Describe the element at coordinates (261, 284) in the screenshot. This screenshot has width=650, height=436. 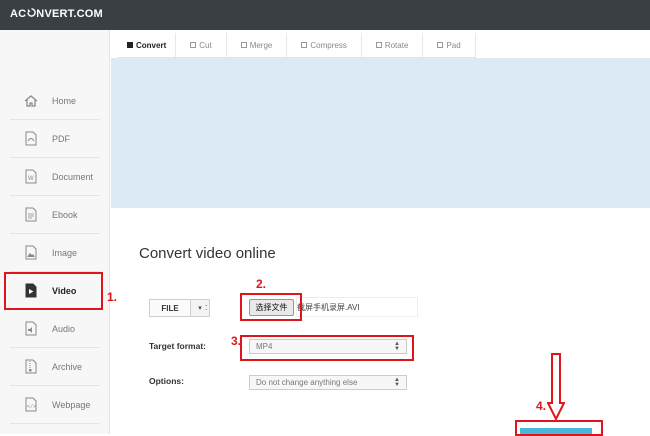
I see `annotation-step-2: 2.` at that location.